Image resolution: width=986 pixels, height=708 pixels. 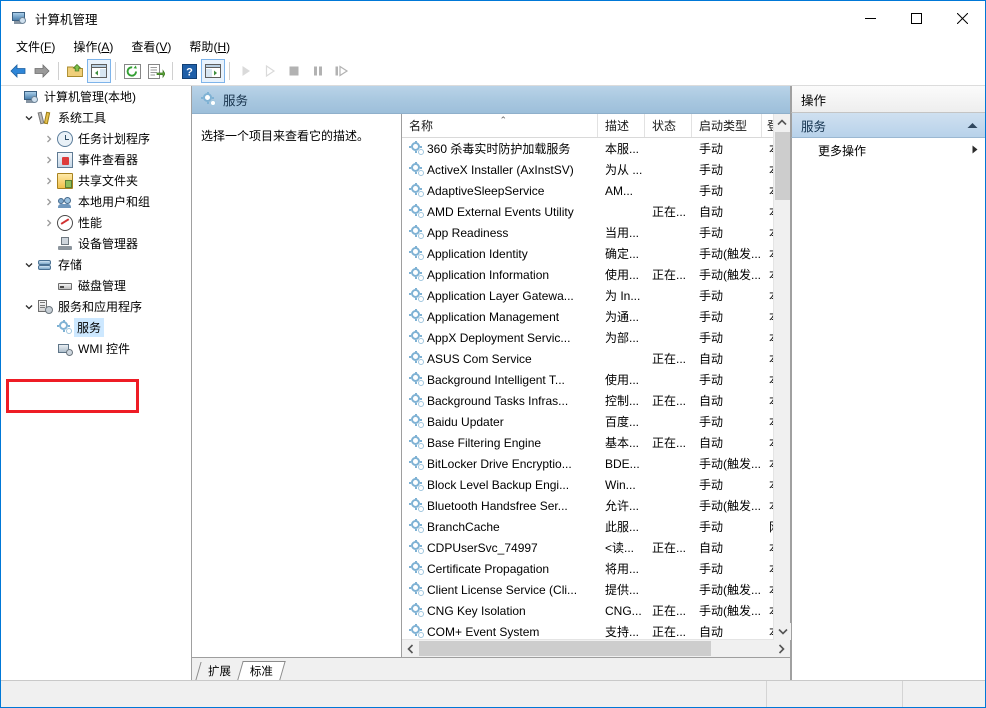 What do you see at coordinates (35, 46) in the screenshot?
I see `menu-file: 文件(F)` at bounding box center [35, 46].